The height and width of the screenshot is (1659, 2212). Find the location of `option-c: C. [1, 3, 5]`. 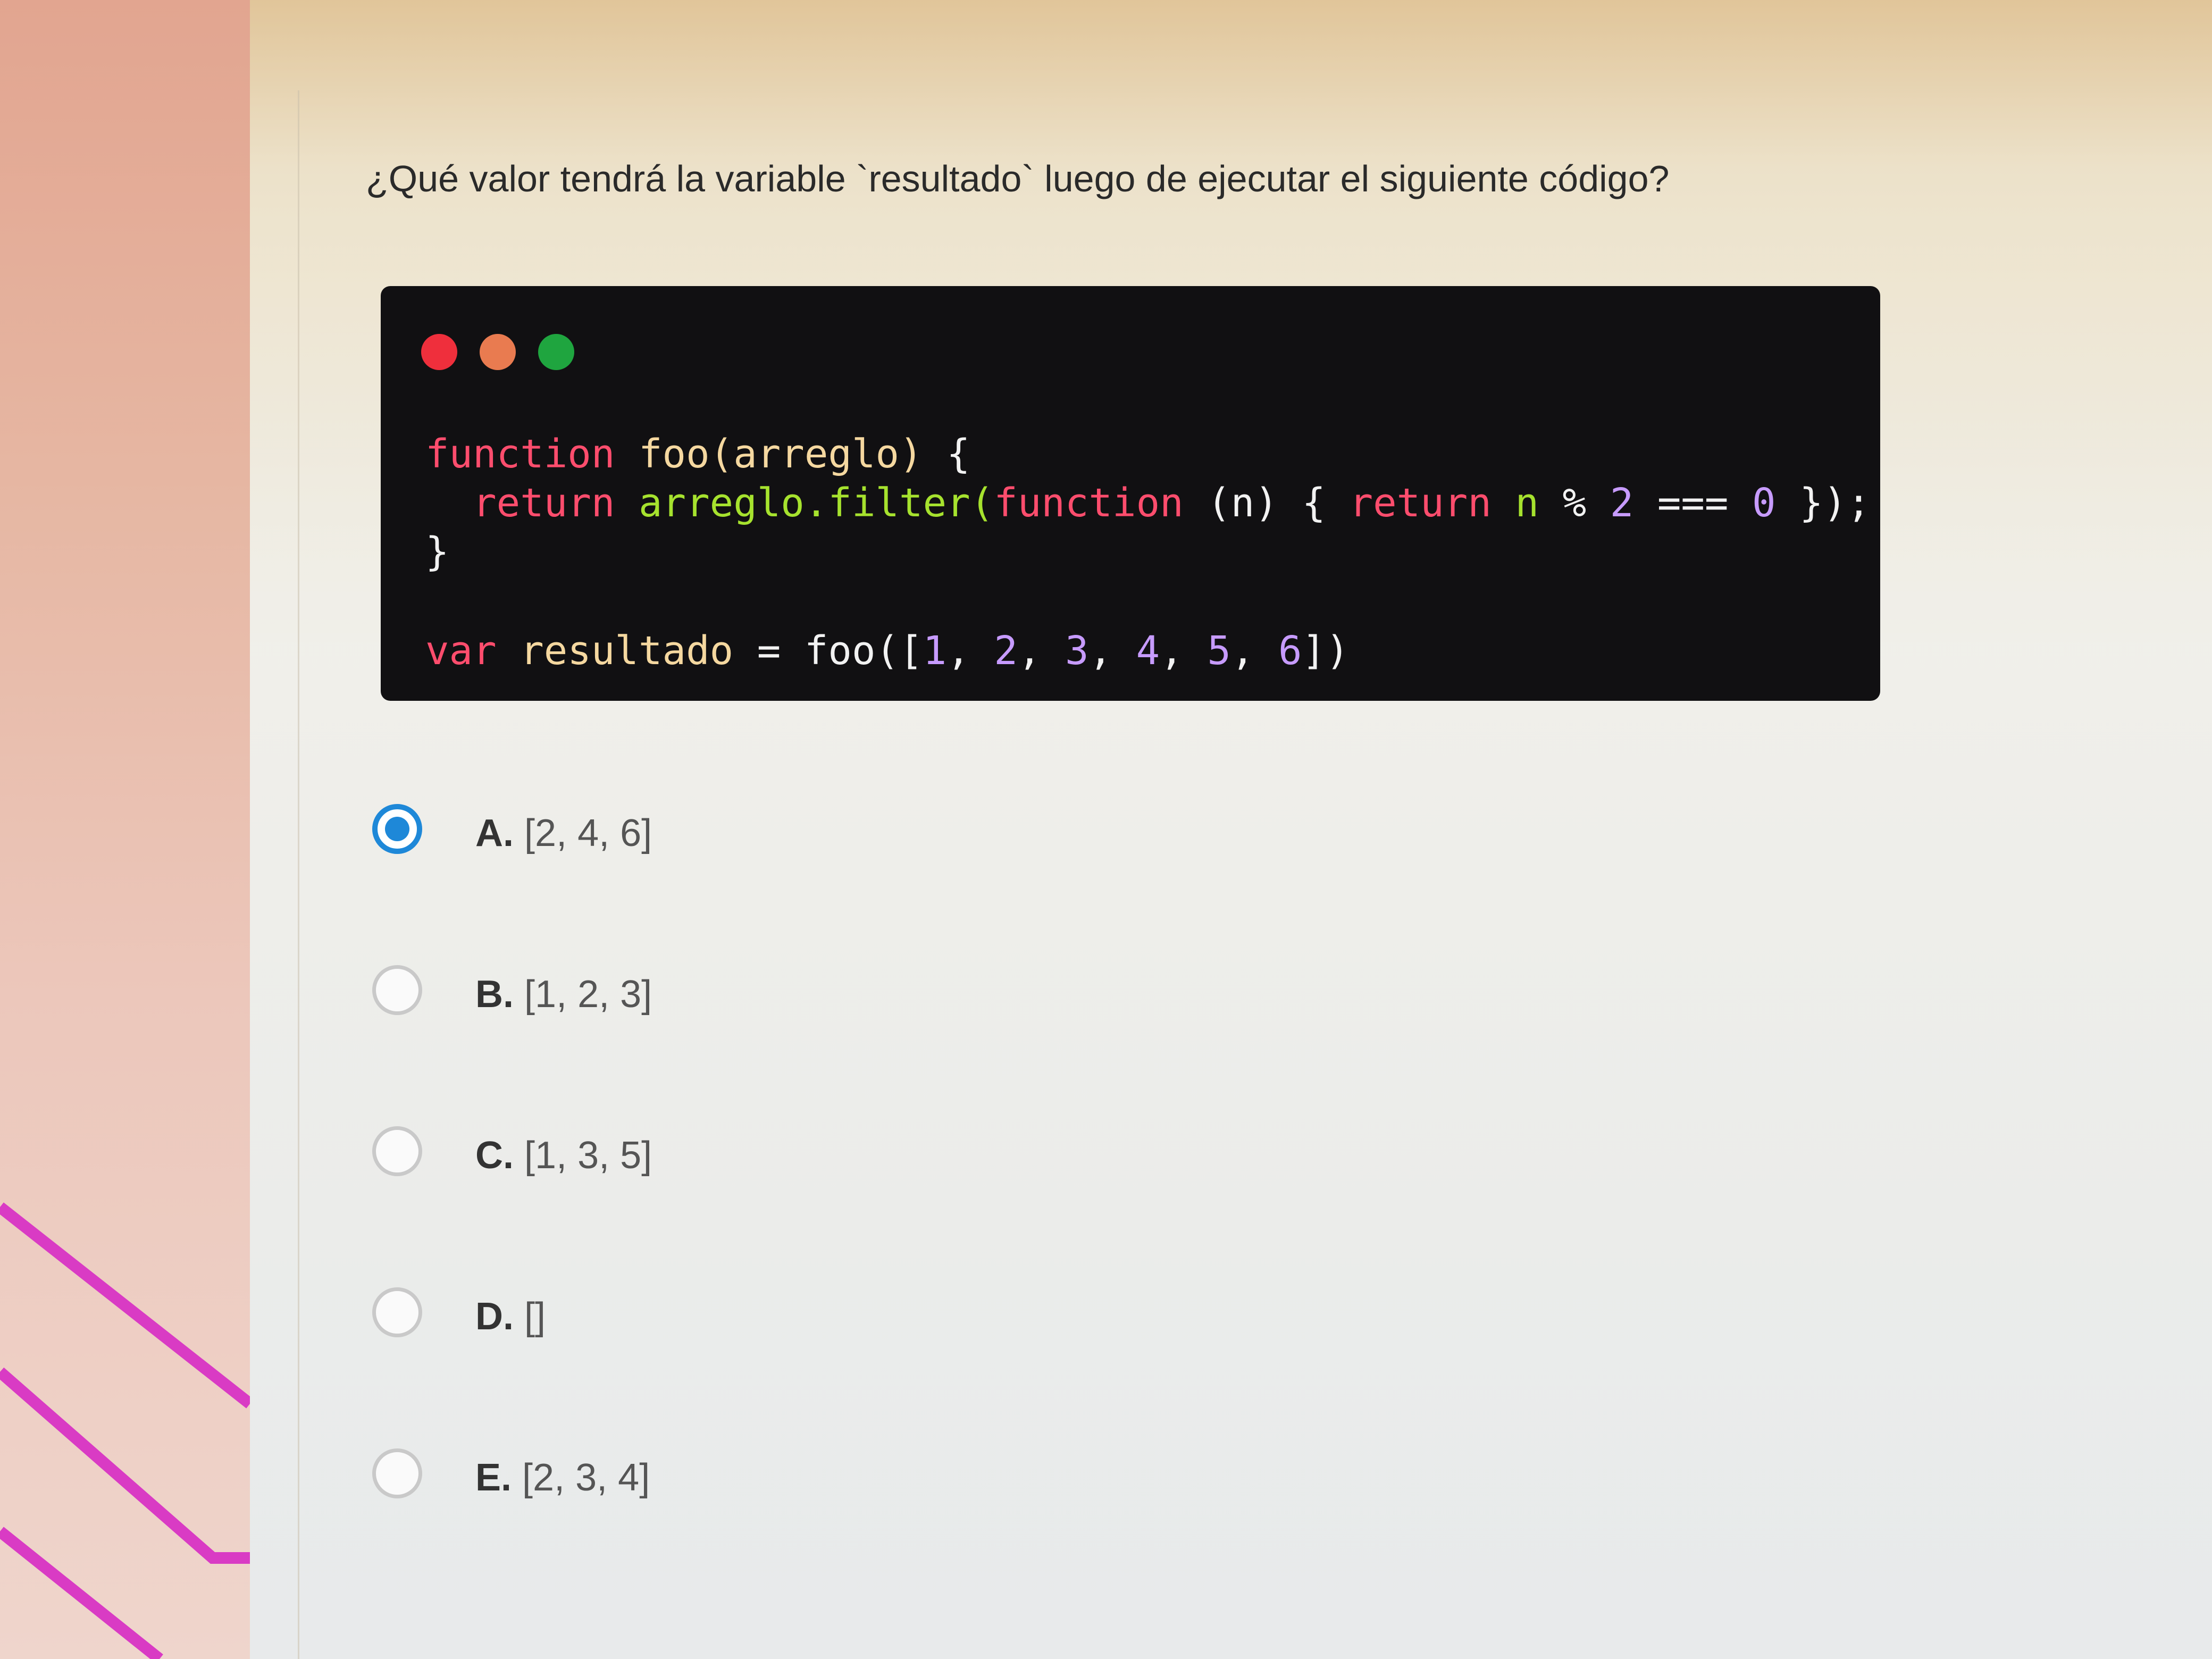

option-c: C. [1, 3, 5] is located at coordinates (741, 1206).